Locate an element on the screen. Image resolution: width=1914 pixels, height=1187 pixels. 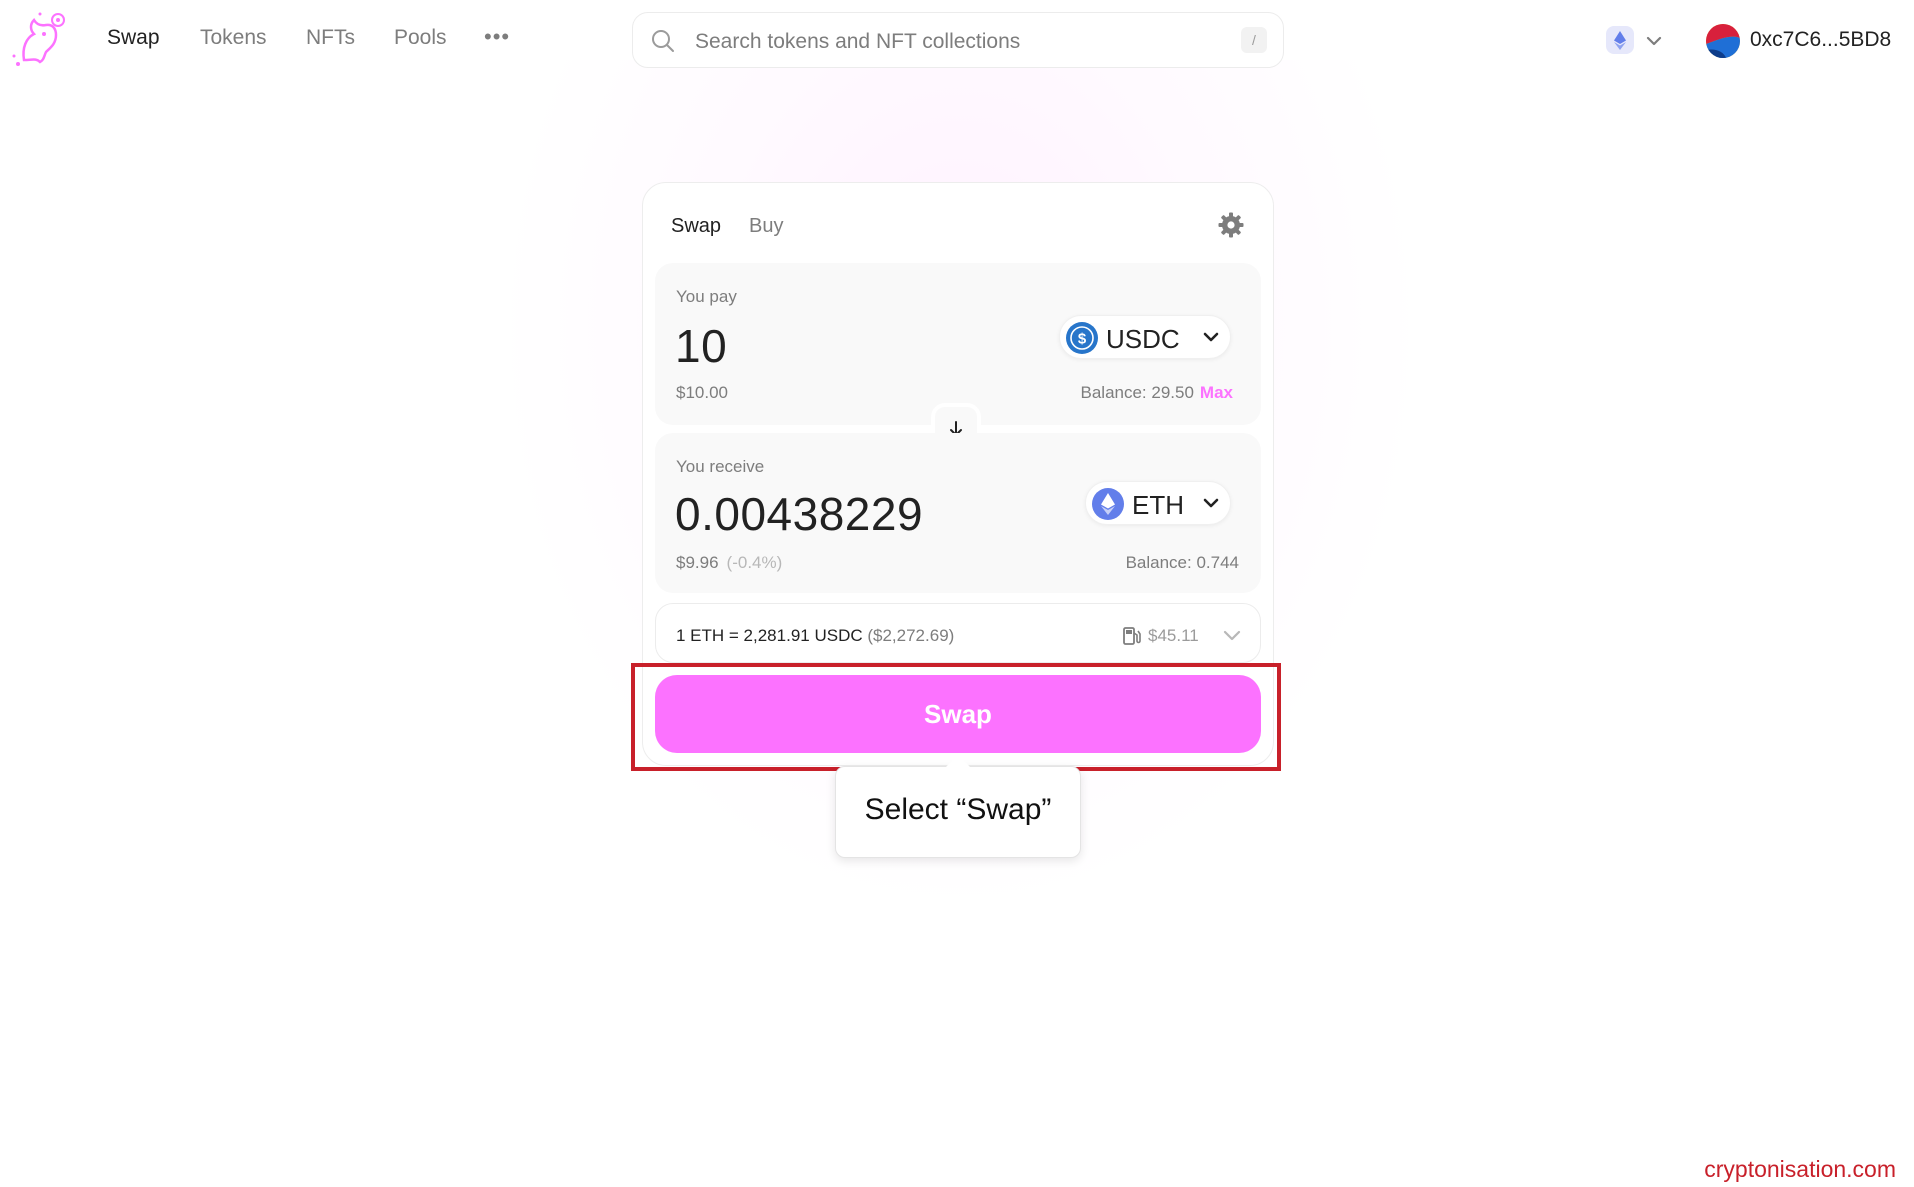
exchange-rate-text: 1 ETH = 2,281.91 USDC is located at coordinates (769, 635).